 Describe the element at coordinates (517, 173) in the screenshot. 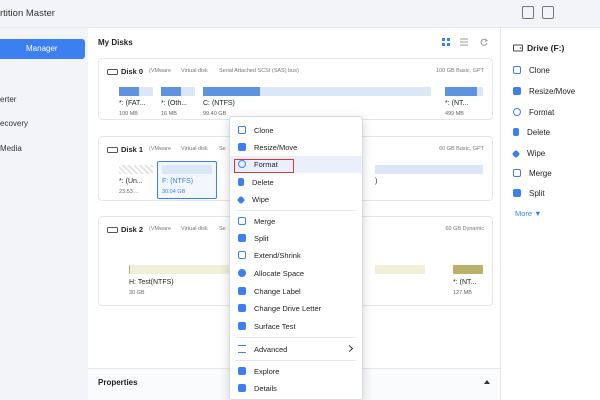

I see `merge-icon` at that location.